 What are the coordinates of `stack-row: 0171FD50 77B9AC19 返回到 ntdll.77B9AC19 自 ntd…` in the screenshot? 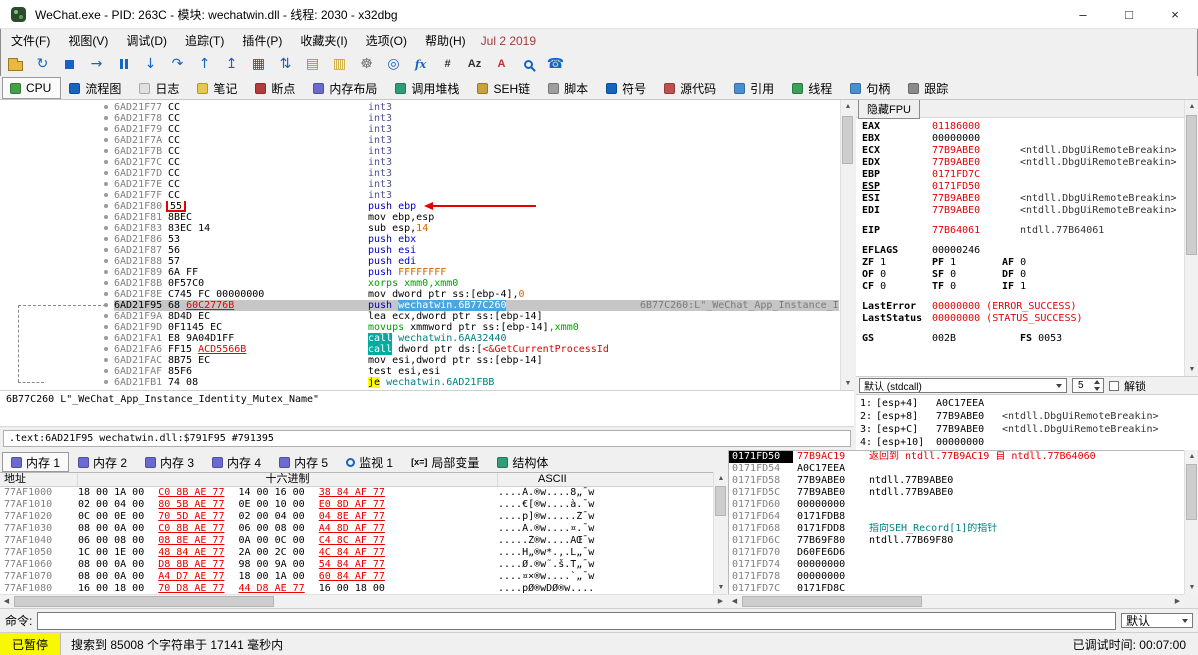 It's located at (956, 457).